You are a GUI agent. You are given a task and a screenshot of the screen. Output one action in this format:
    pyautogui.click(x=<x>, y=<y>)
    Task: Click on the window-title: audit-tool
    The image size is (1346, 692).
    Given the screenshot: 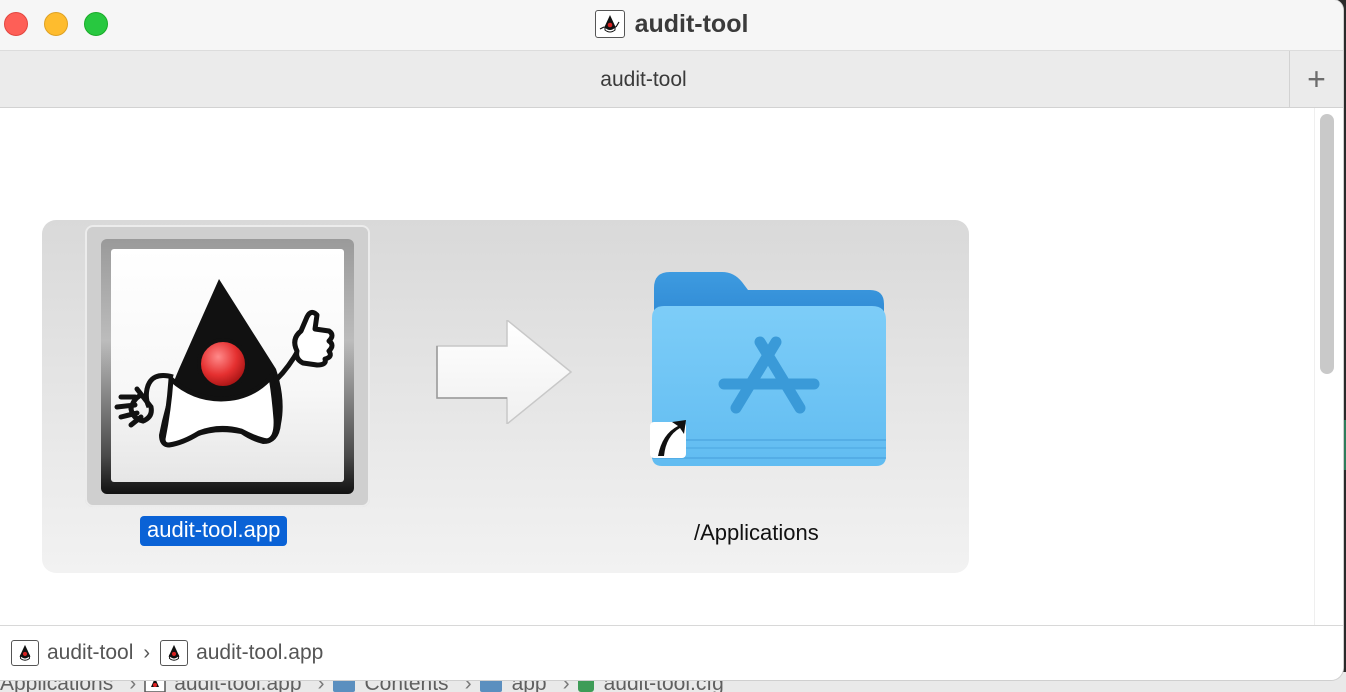 What is the action you would take?
    pyautogui.click(x=671, y=24)
    